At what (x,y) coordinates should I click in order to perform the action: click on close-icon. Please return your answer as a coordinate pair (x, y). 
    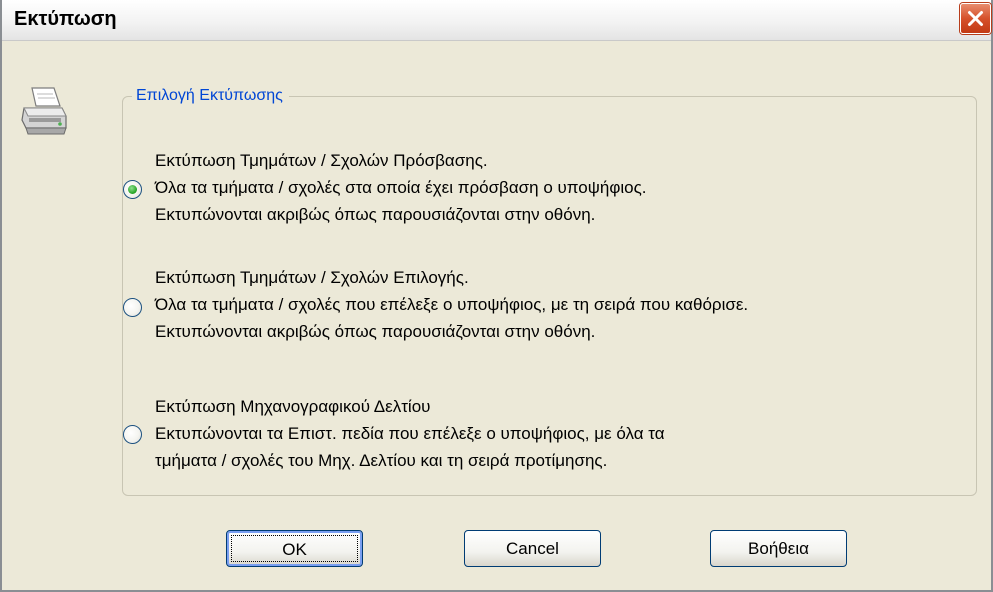
    Looking at the image, I should click on (975, 18).